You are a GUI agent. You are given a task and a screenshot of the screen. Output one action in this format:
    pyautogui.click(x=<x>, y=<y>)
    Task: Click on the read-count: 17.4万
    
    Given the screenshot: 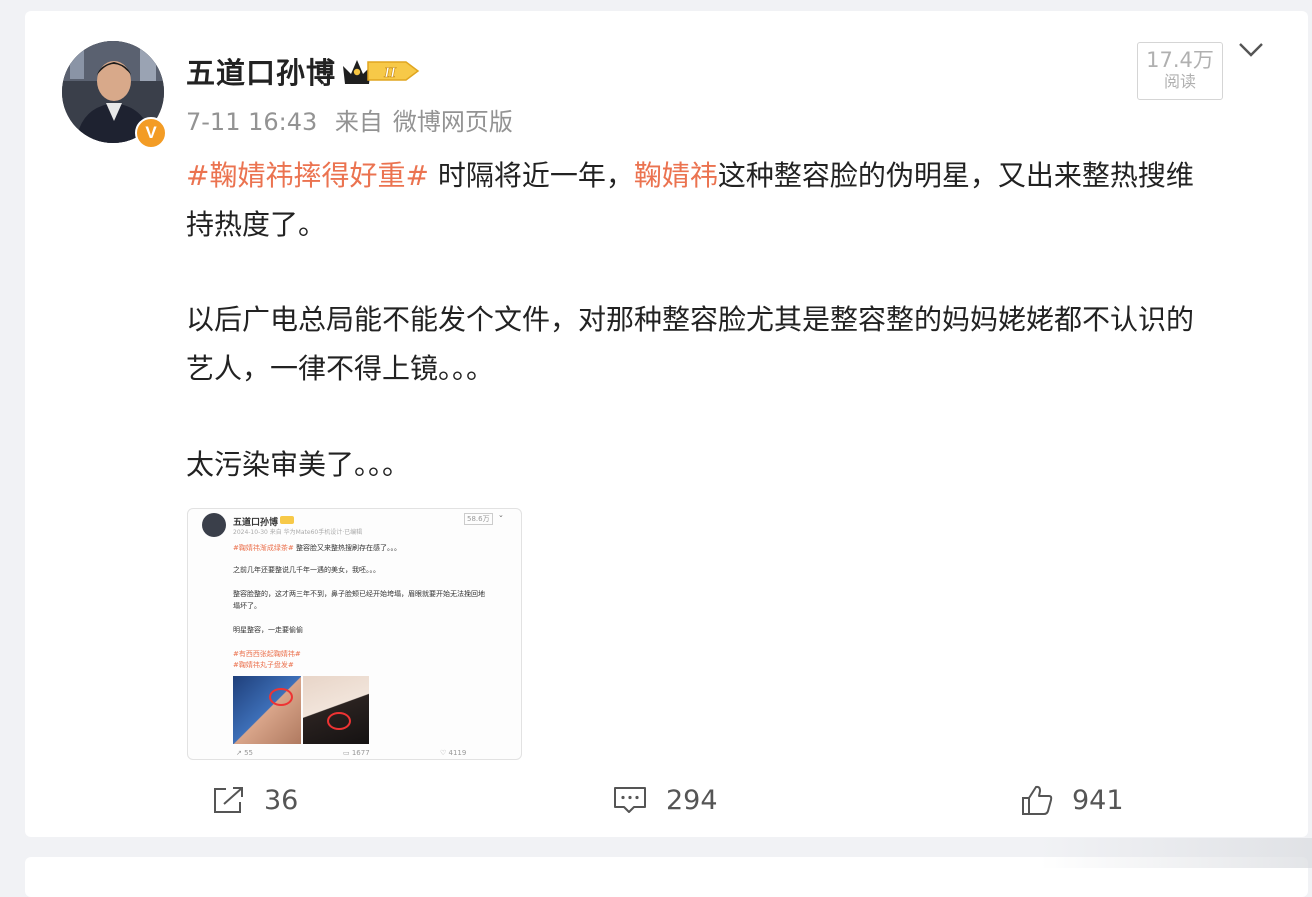 What is the action you would take?
    pyautogui.click(x=1180, y=60)
    